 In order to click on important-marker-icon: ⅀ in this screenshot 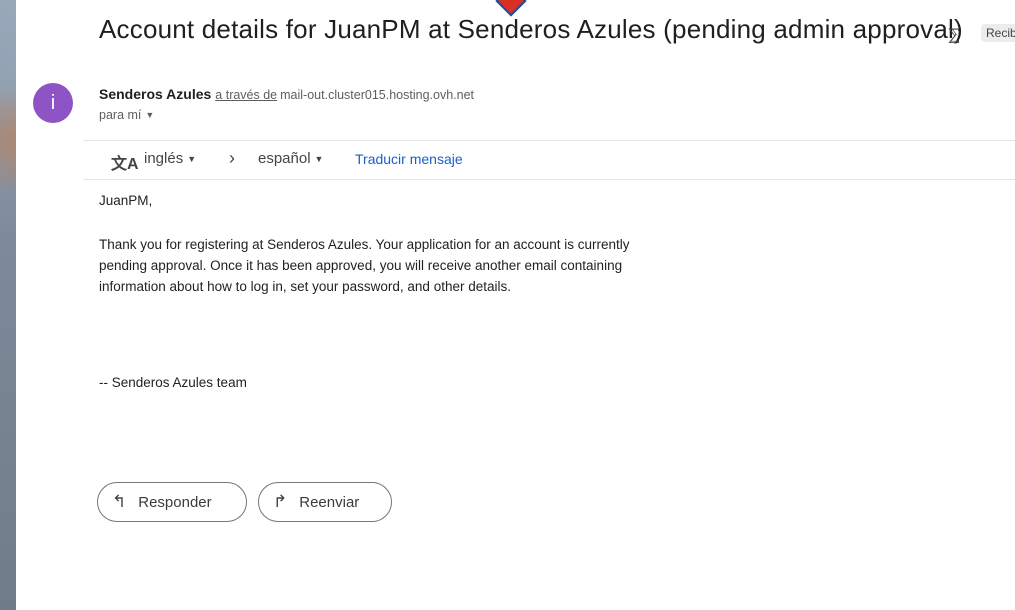, I will do `click(953, 34)`.